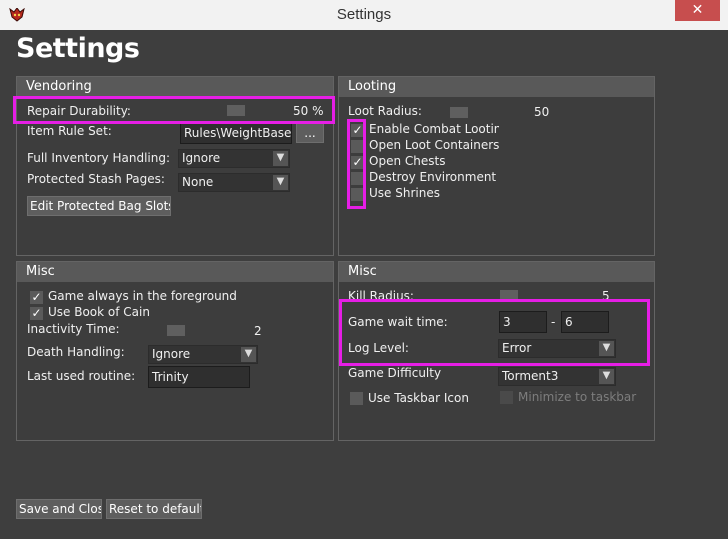 The image size is (728, 539). What do you see at coordinates (557, 348) in the screenshot?
I see `log-level-select: Error ▼` at bounding box center [557, 348].